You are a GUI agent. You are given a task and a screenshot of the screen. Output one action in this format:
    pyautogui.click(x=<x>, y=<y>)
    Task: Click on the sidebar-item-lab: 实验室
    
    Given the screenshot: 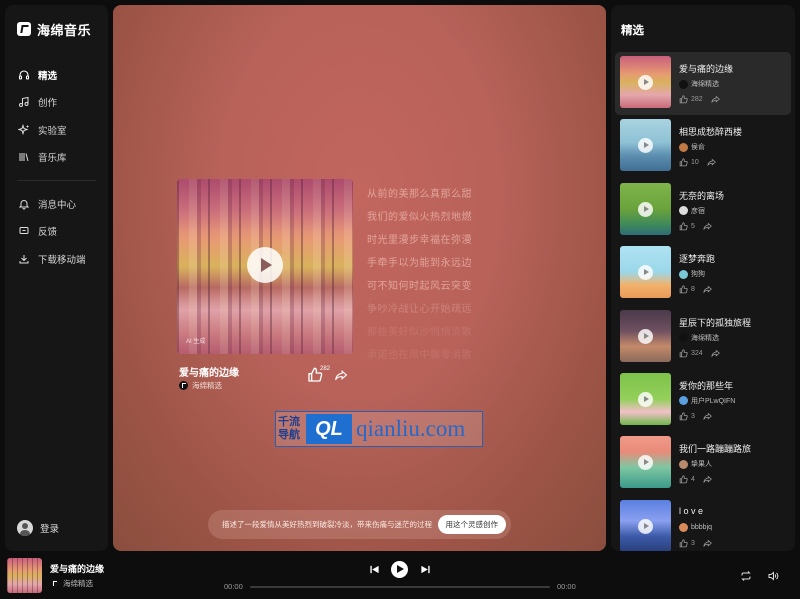 What is the action you would take?
    pyautogui.click(x=56, y=130)
    